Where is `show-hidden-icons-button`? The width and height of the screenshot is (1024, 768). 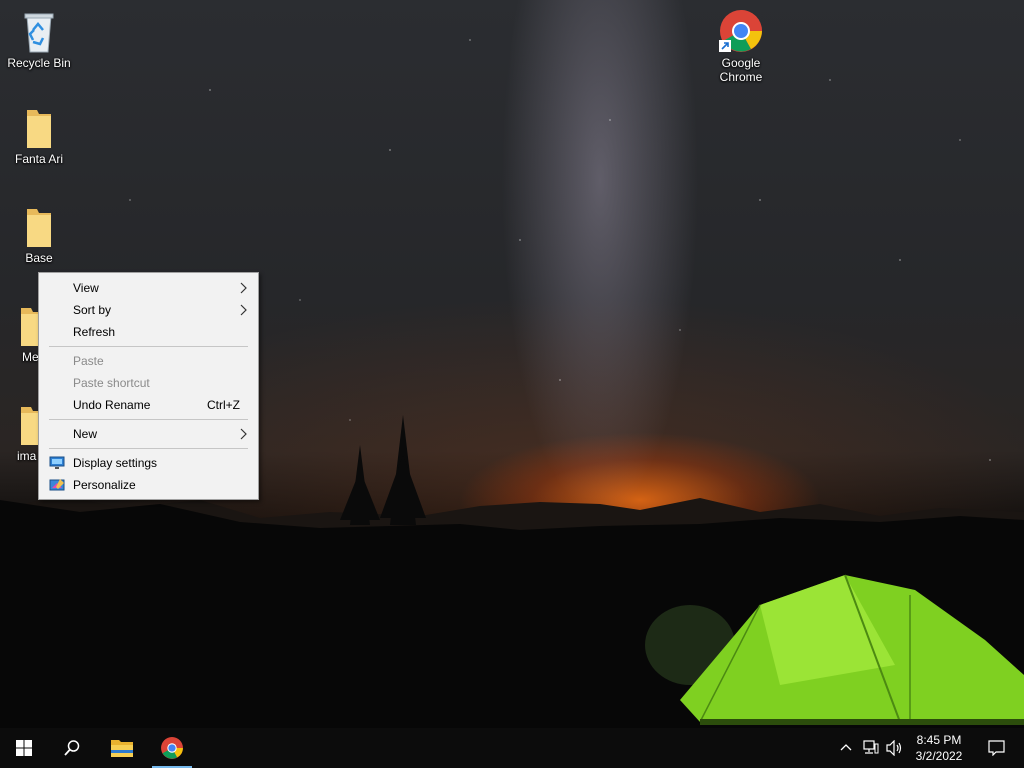
show-hidden-icons-button is located at coordinates (846, 748).